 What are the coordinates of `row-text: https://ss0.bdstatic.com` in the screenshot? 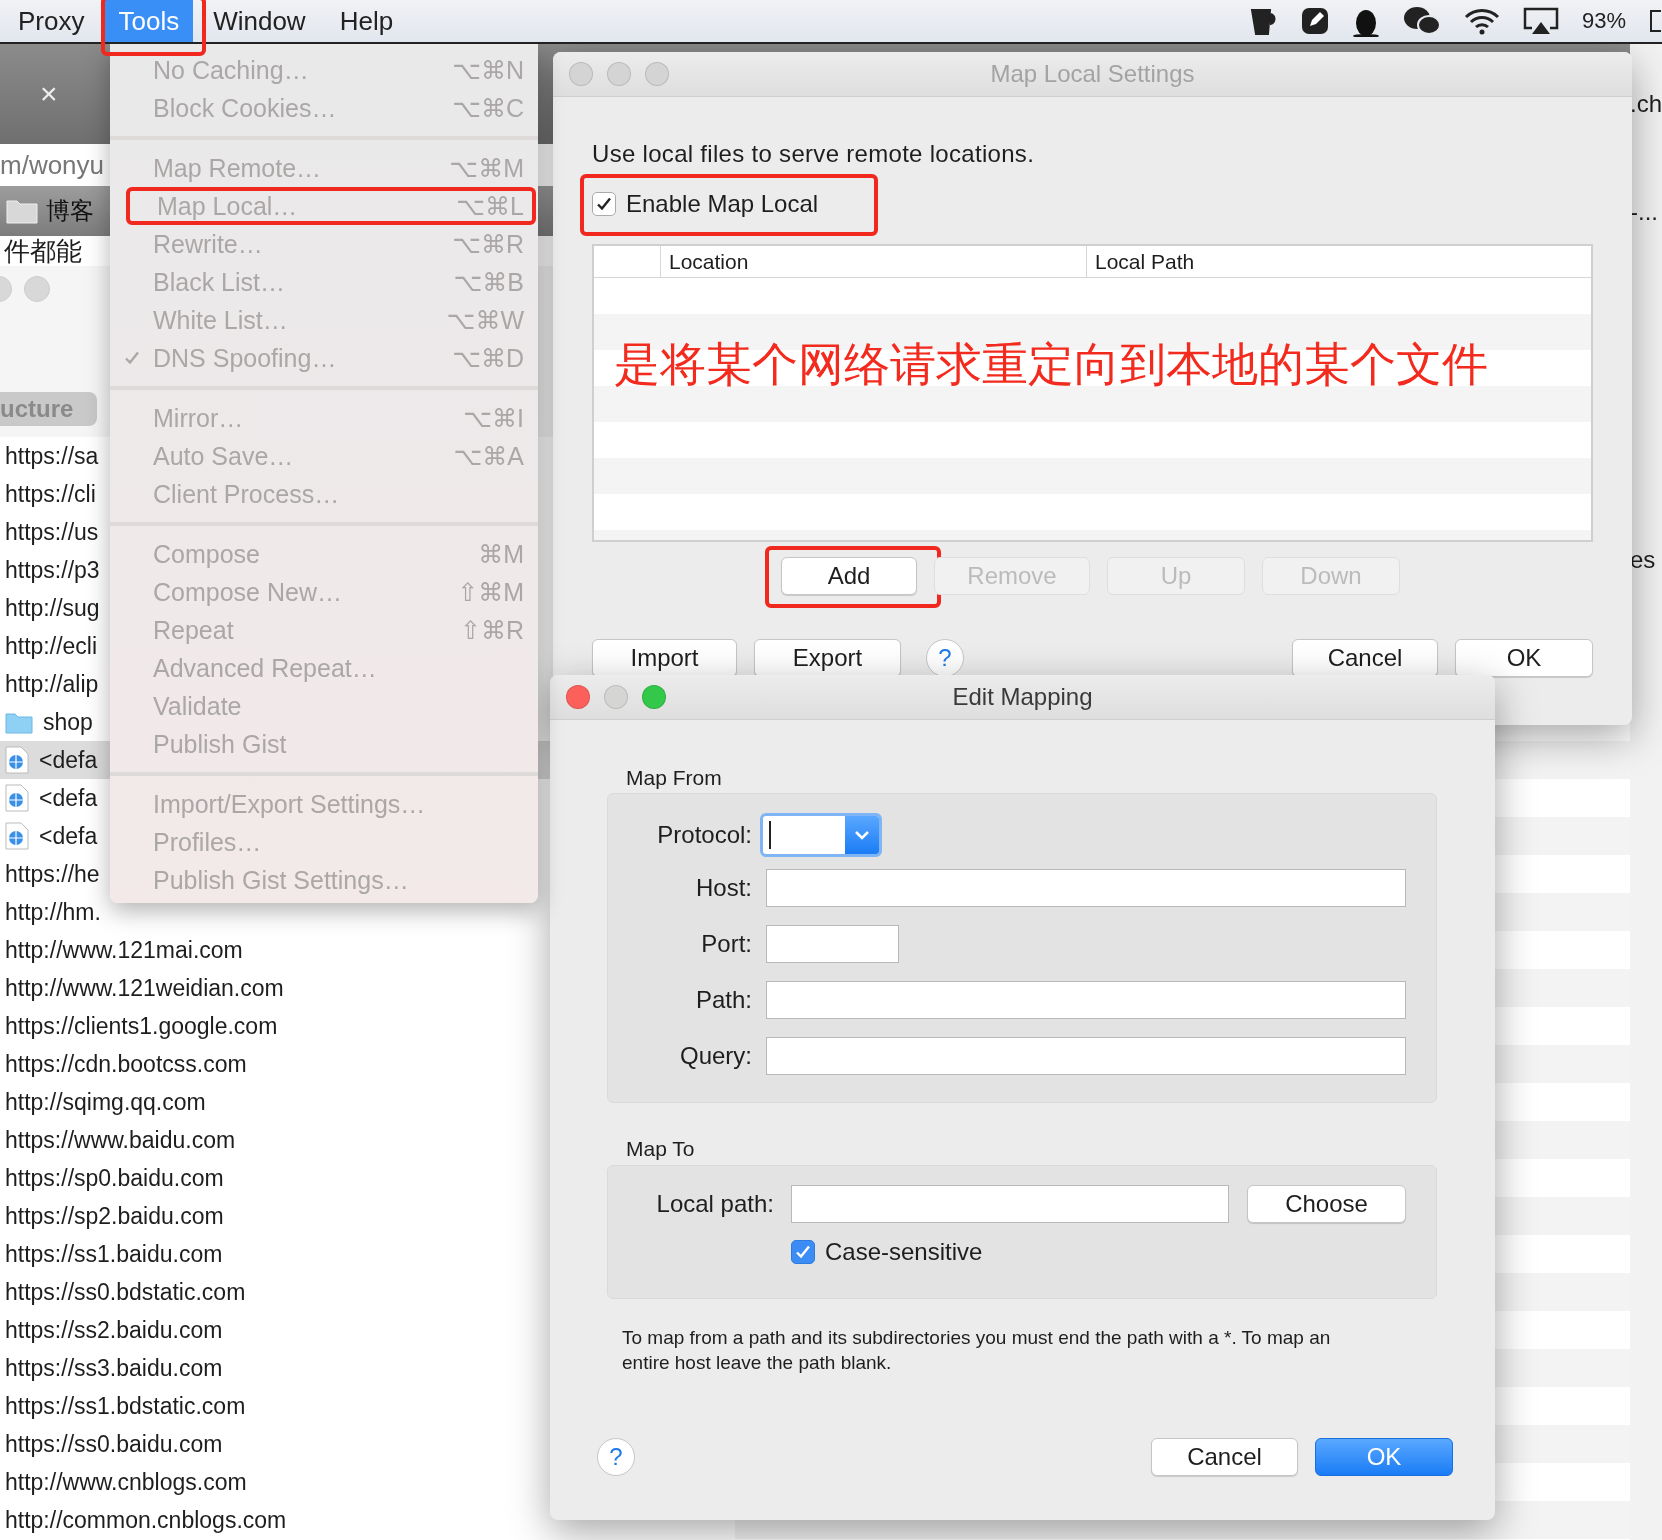 It's located at (125, 1292).